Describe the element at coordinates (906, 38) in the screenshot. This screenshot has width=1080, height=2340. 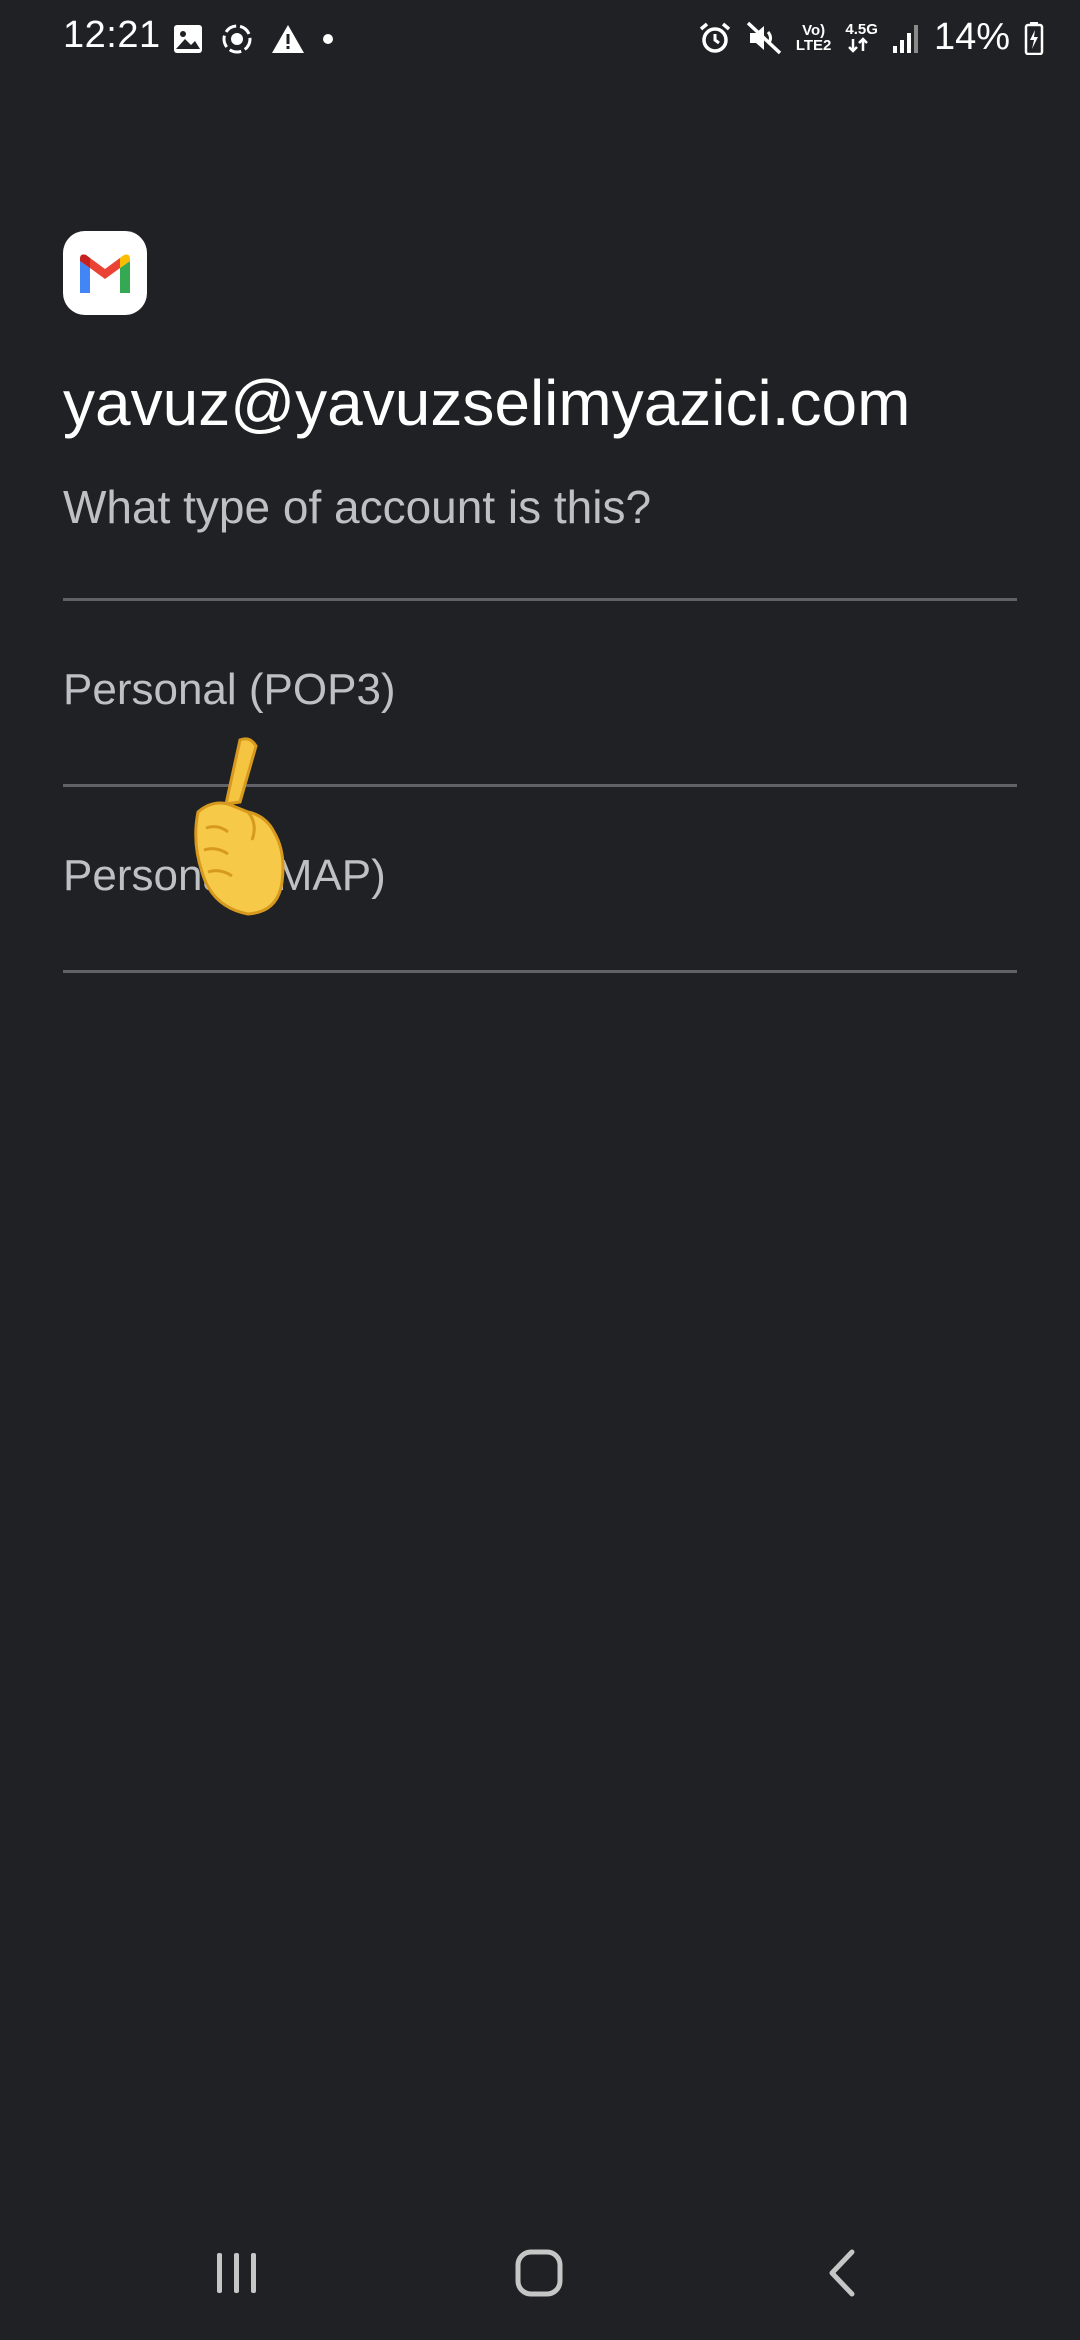
I see `signal-icon` at that location.